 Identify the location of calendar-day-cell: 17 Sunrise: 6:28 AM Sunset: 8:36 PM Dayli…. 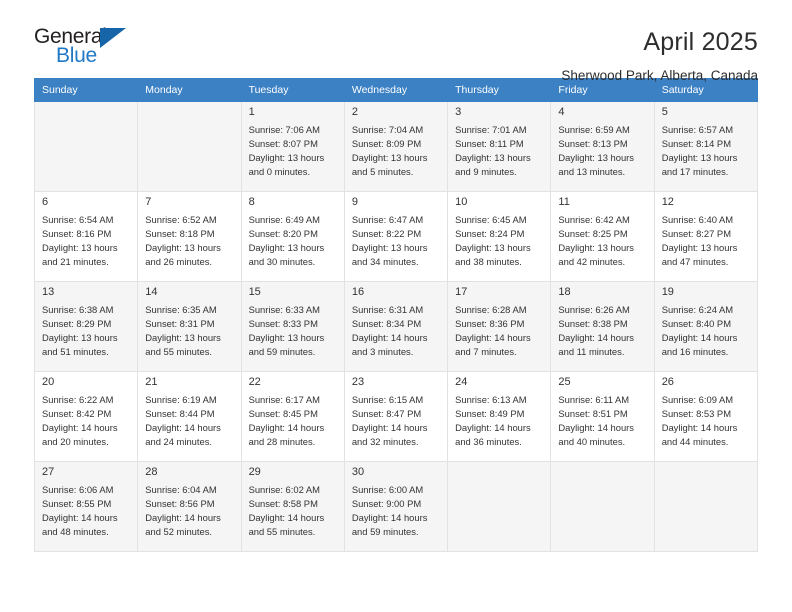
(499, 326).